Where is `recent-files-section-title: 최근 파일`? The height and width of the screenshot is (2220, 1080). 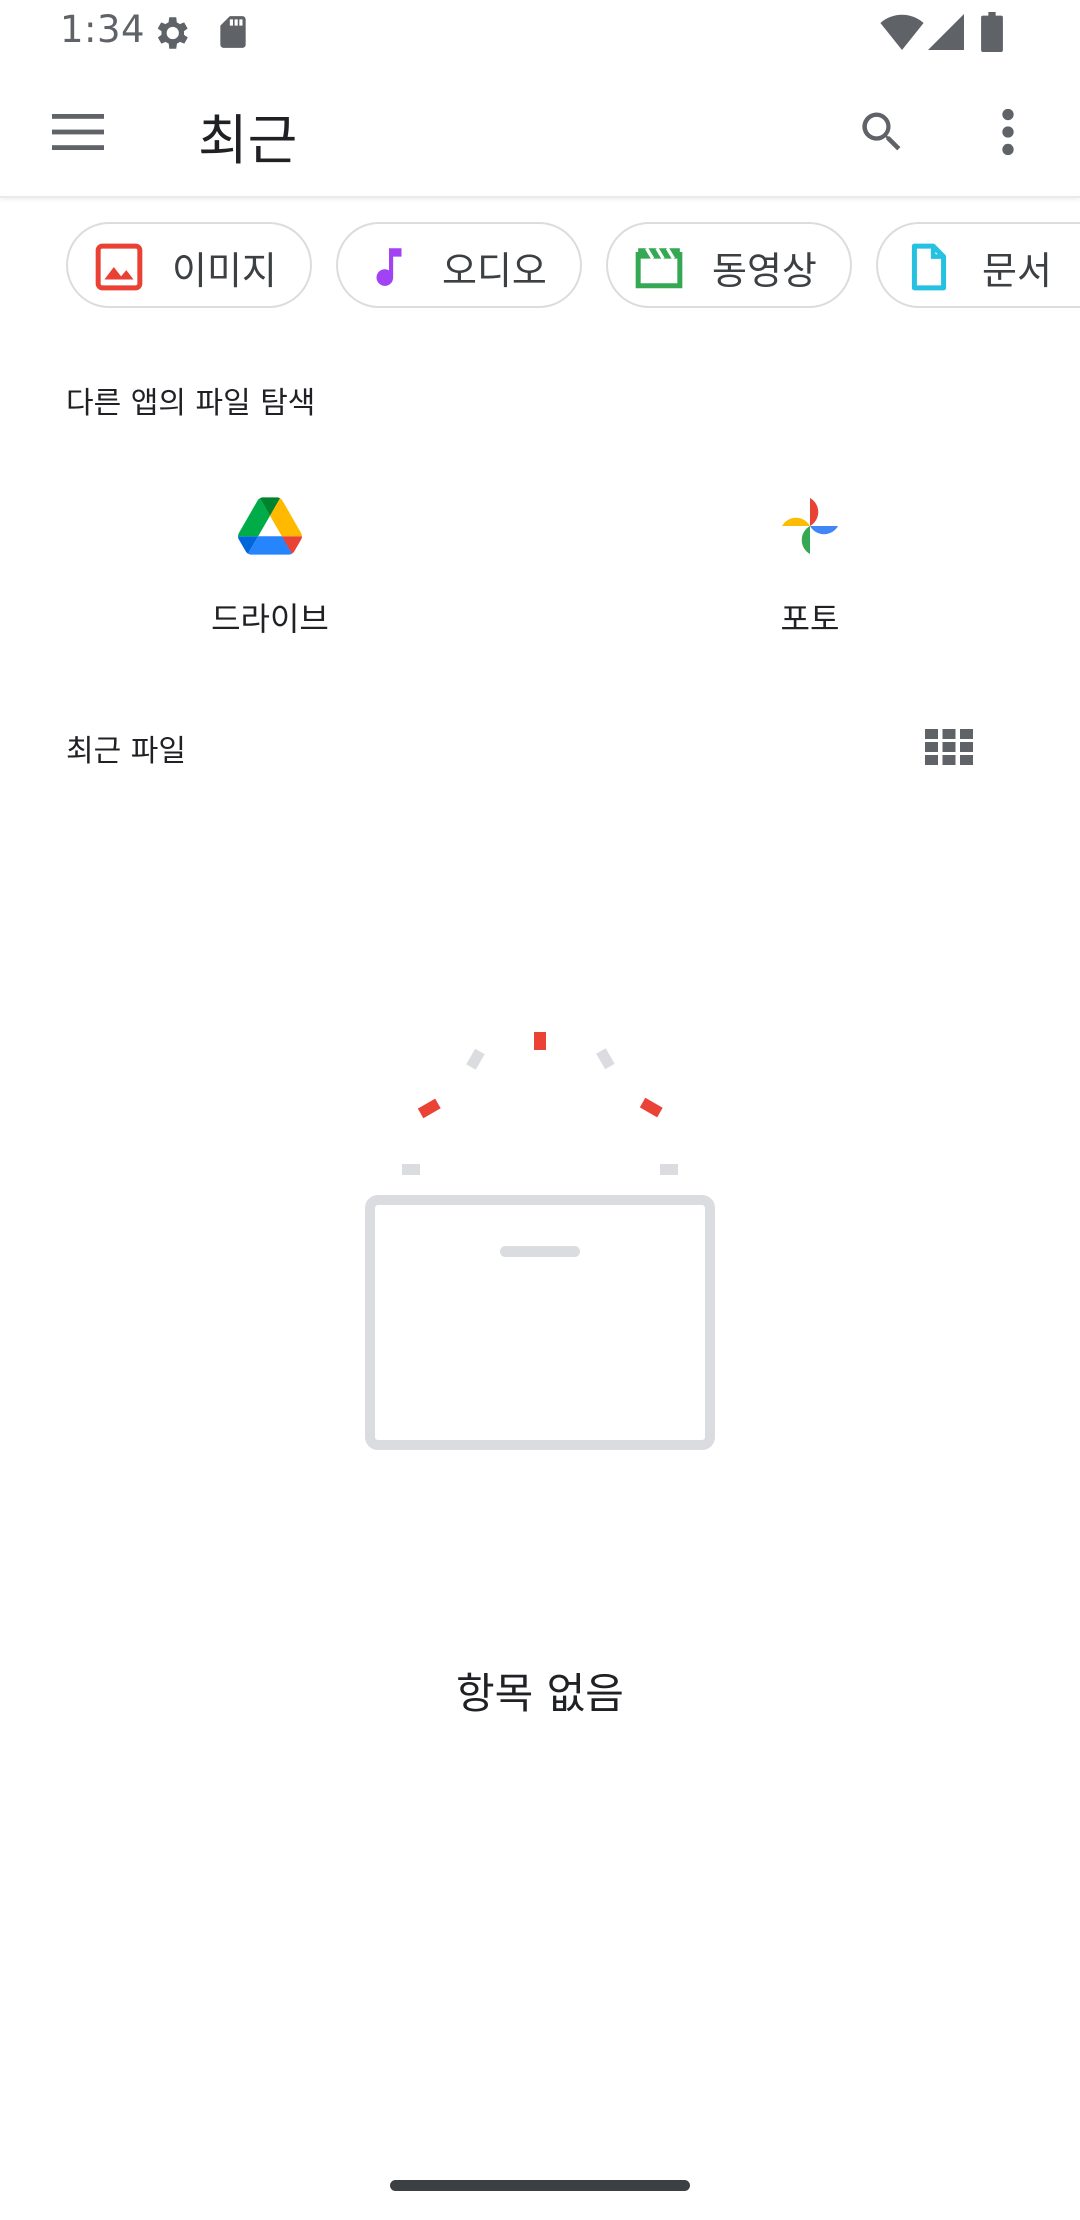
recent-files-section-title: 최근 파일 is located at coordinates (126, 751).